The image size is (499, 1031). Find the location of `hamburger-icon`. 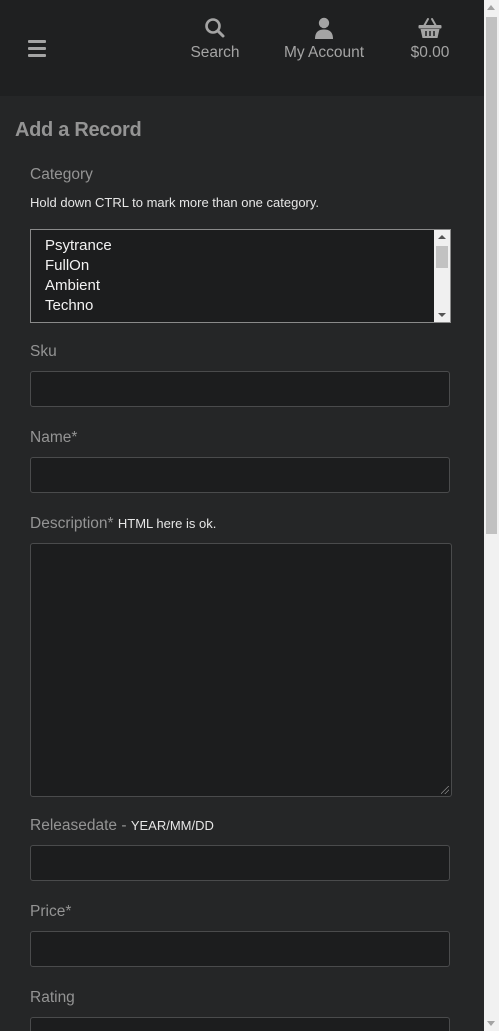

hamburger-icon is located at coordinates (38, 49).